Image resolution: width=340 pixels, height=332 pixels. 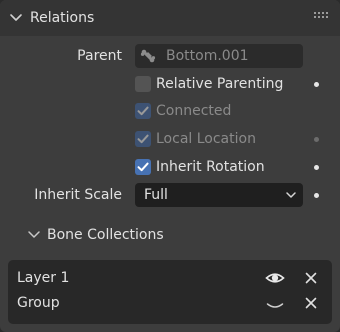 What do you see at coordinates (207, 56) in the screenshot?
I see `parent-field-value: Bottom.001` at bounding box center [207, 56].